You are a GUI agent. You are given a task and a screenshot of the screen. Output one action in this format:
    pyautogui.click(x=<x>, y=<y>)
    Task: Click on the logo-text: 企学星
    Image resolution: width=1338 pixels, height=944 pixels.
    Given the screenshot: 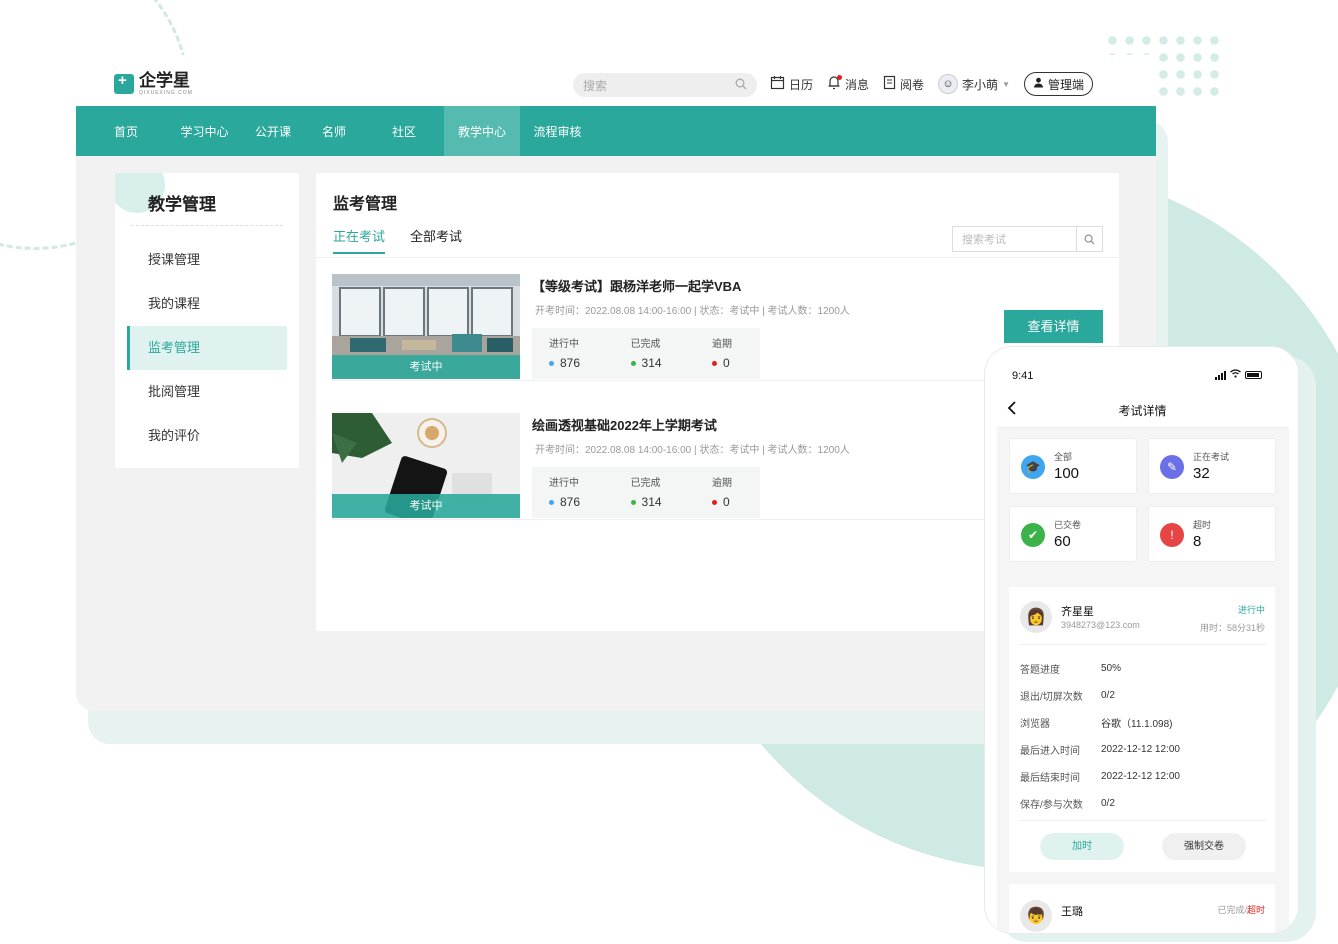 What is the action you would take?
    pyautogui.click(x=164, y=80)
    